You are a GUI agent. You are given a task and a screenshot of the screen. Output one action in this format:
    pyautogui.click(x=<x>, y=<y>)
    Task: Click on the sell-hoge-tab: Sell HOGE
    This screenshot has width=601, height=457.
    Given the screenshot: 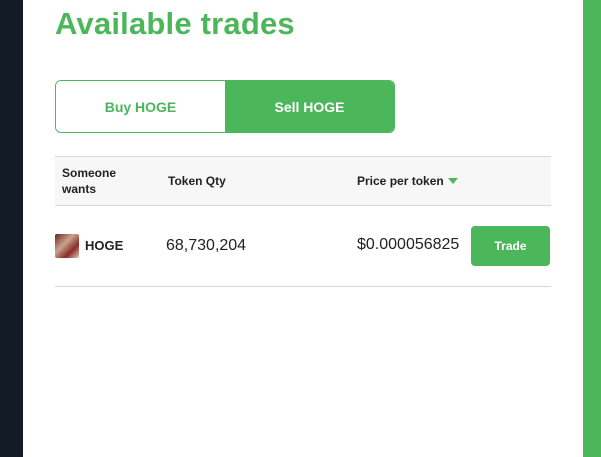 What is the action you would take?
    pyautogui.click(x=309, y=106)
    